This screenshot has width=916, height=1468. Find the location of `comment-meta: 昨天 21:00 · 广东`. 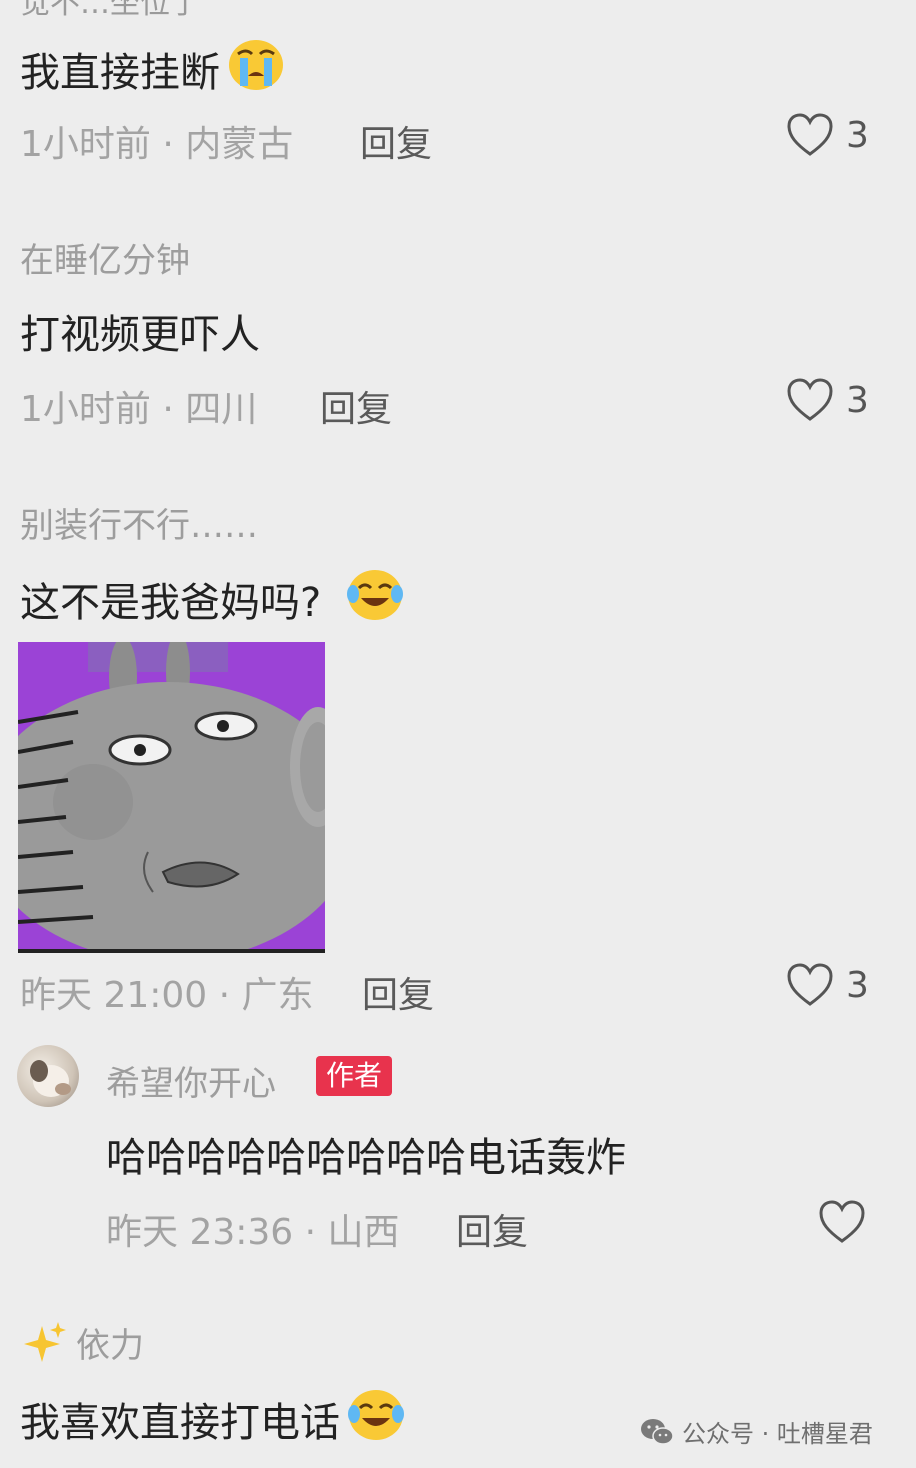

comment-meta: 昨天 21:00 · 广东 is located at coordinates (167, 995).